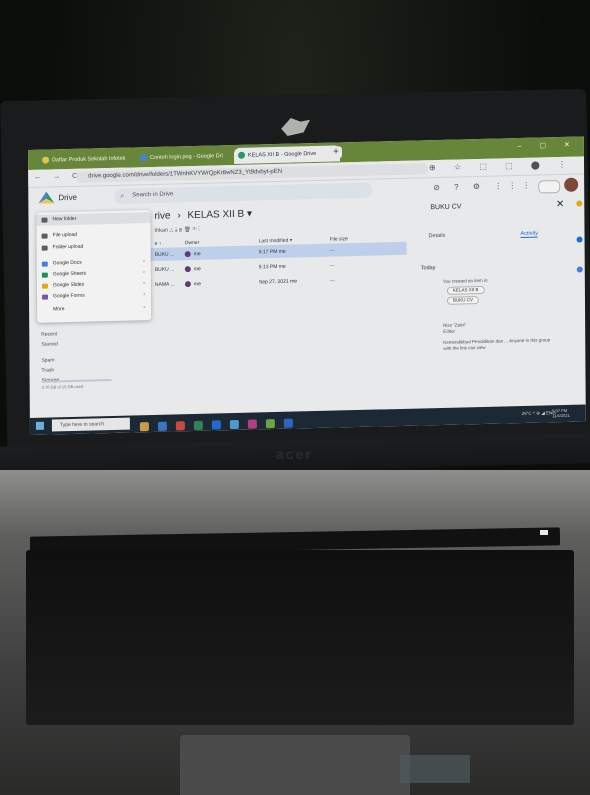 The image size is (590, 795). Describe the element at coordinates (579, 269) in the screenshot. I see `contacts-icon` at that location.